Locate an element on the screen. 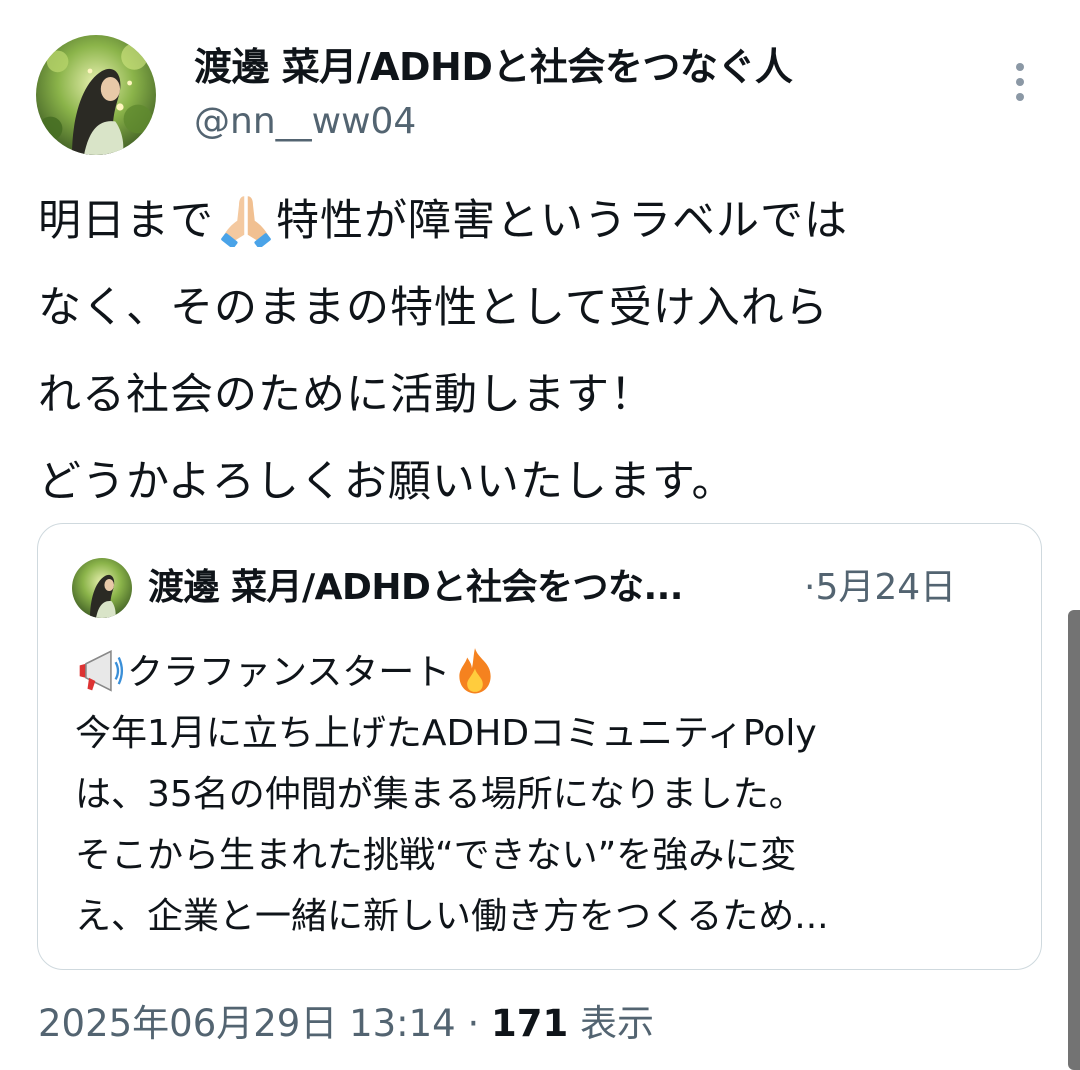 This screenshot has width=1080, height=1070. scrollbar is located at coordinates (1074, 840).